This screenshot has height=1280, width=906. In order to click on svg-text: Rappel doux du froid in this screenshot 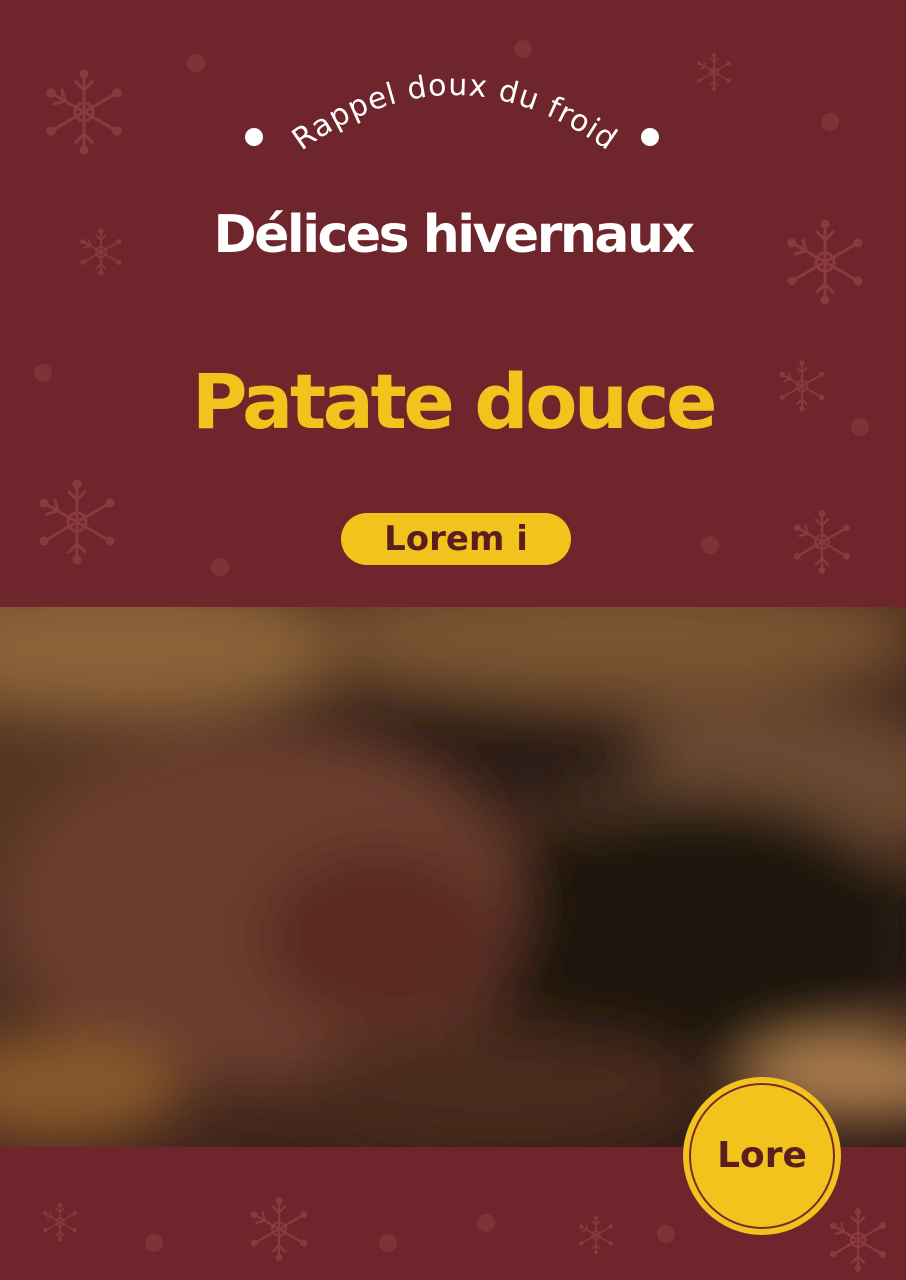, I will do `click(455, 113)`.